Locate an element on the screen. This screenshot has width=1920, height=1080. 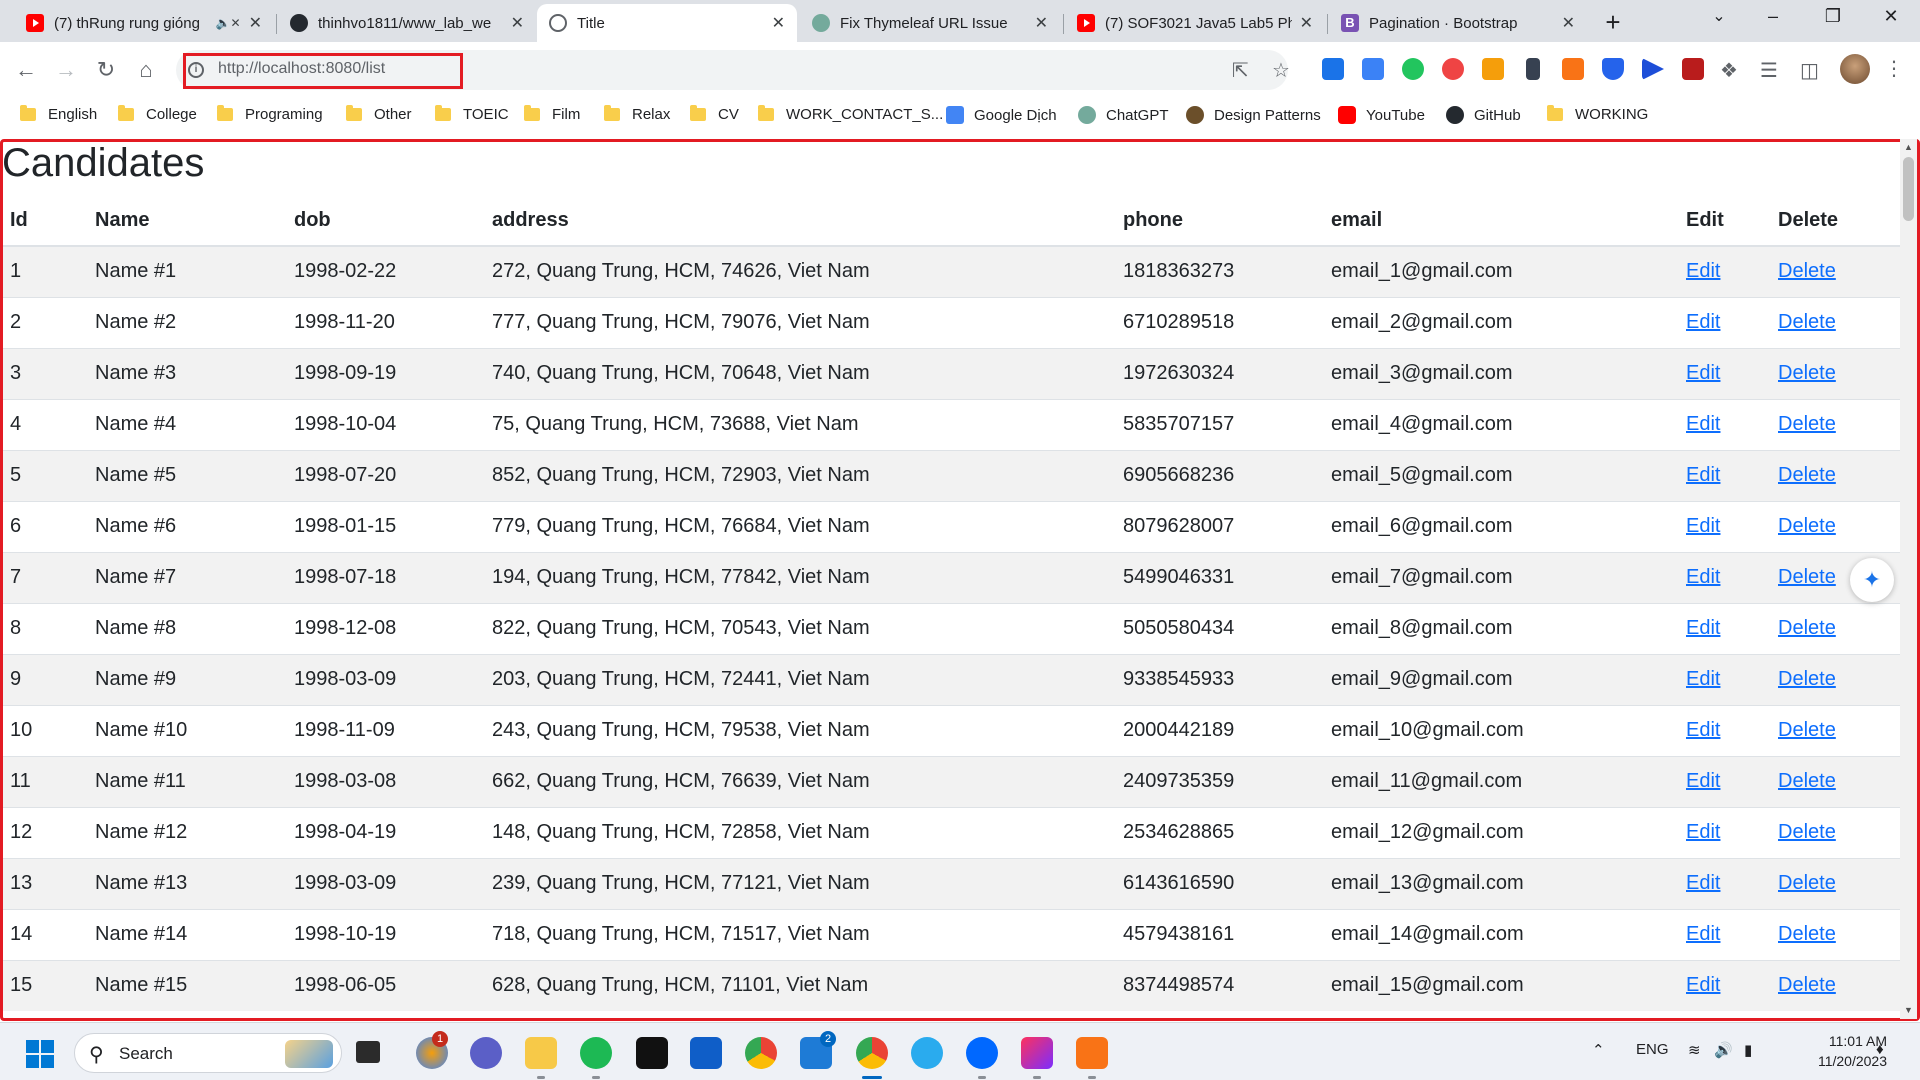
bookmark-toeic: TOEIC is located at coordinates (472, 114).